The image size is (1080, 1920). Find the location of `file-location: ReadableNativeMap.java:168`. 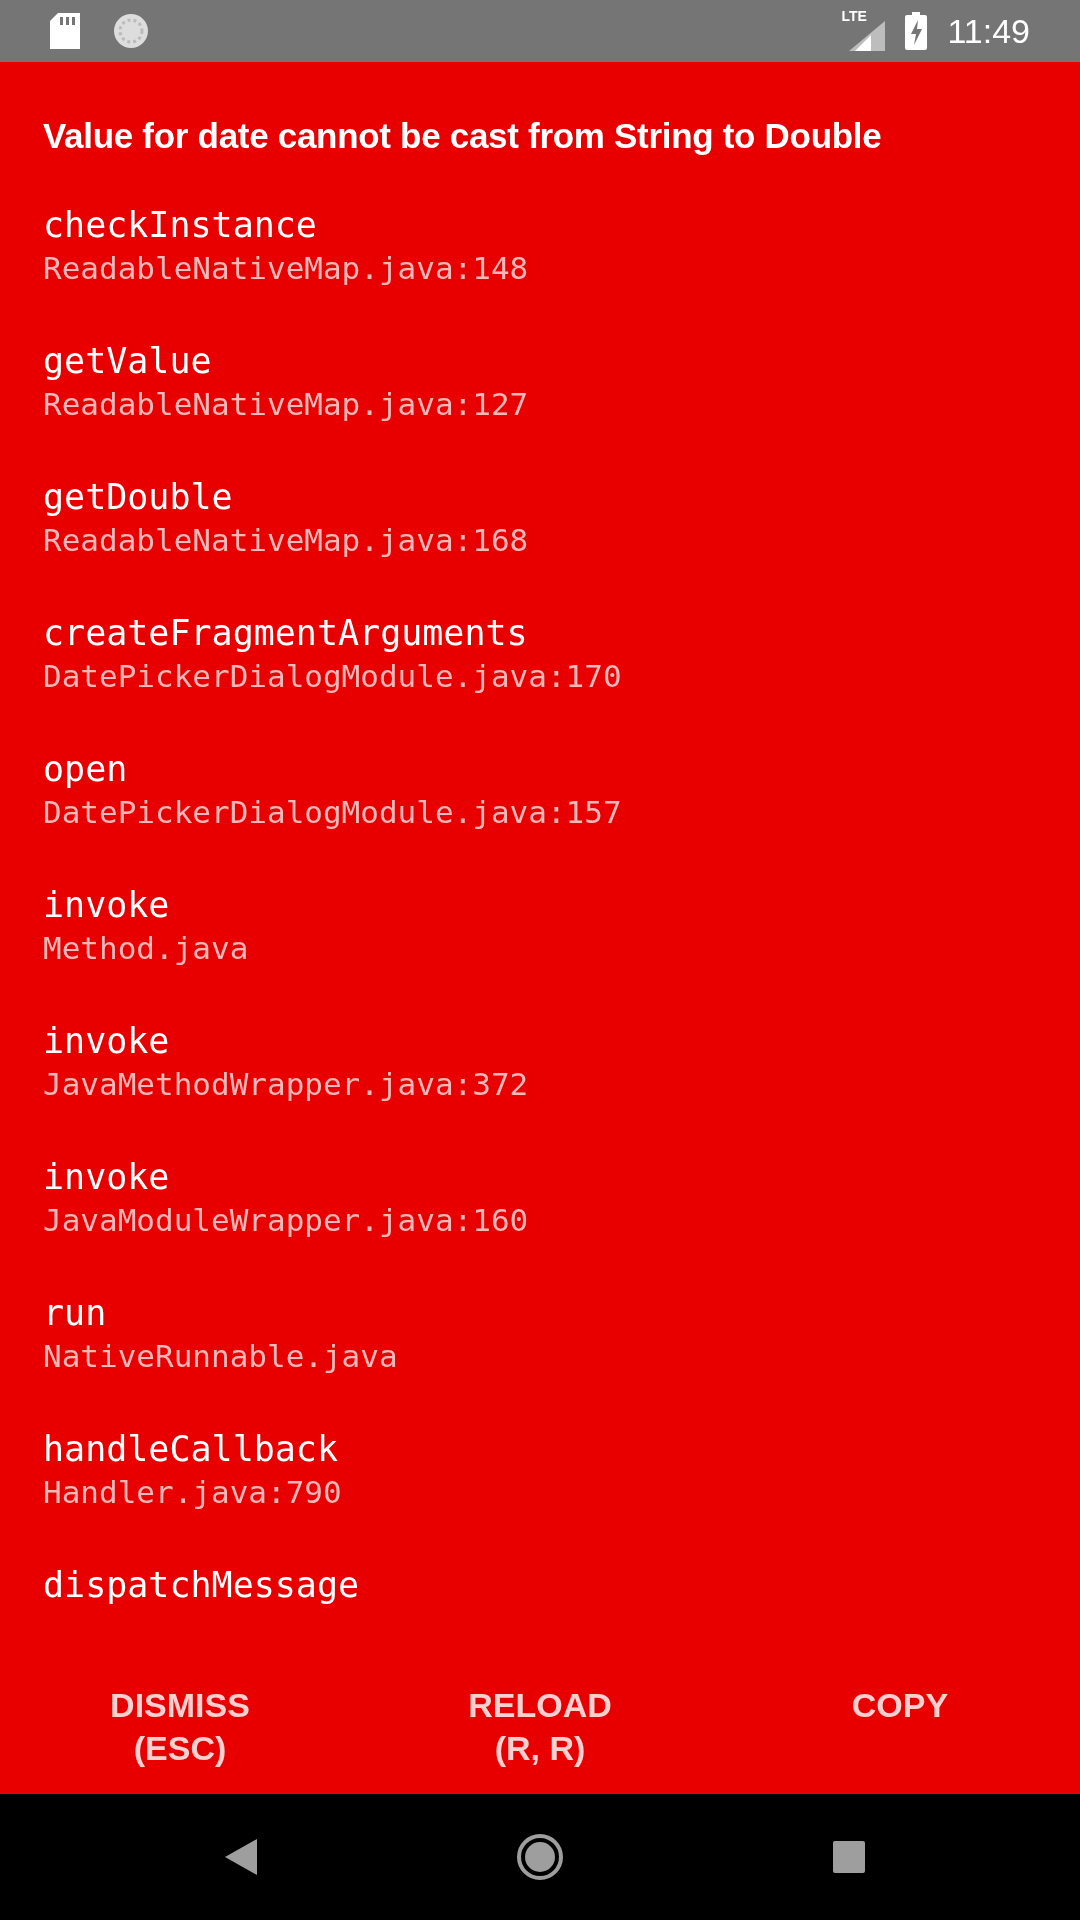

file-location: ReadableNativeMap.java:168 is located at coordinates (286, 540).